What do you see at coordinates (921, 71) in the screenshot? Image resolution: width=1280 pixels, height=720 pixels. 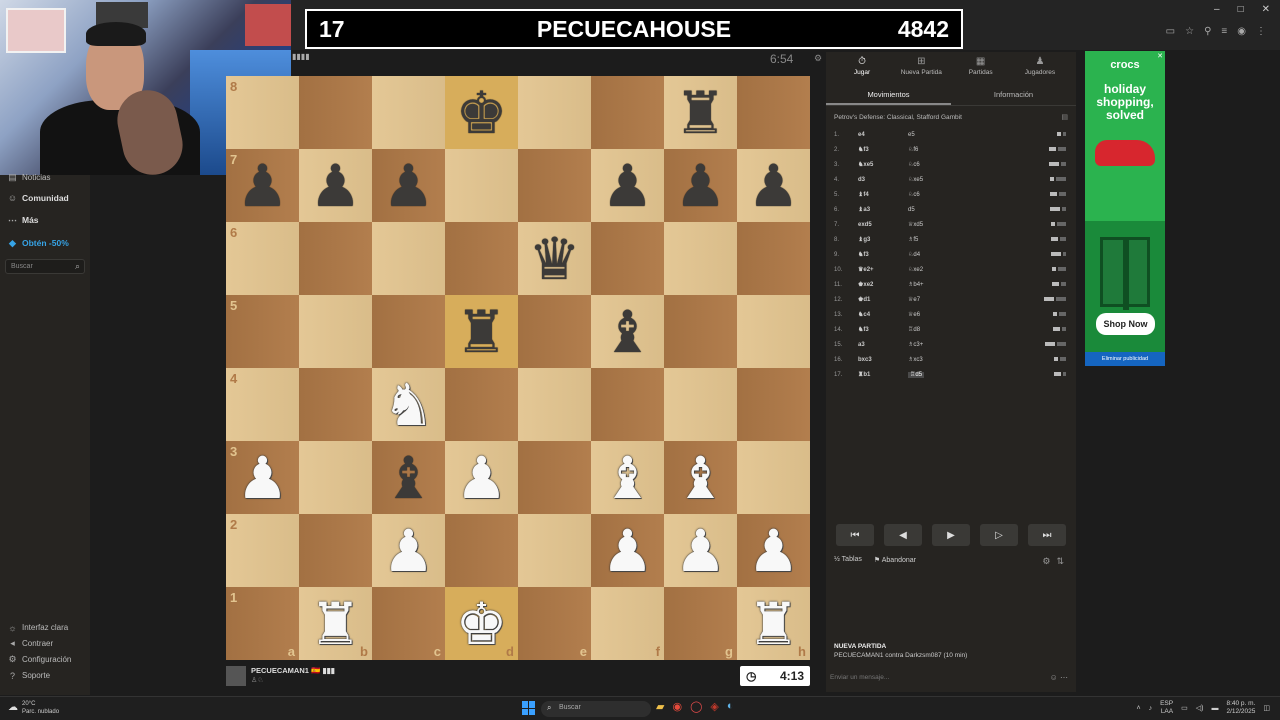 I see `tab-new-game: ⊞ Nueva Partida` at bounding box center [921, 71].